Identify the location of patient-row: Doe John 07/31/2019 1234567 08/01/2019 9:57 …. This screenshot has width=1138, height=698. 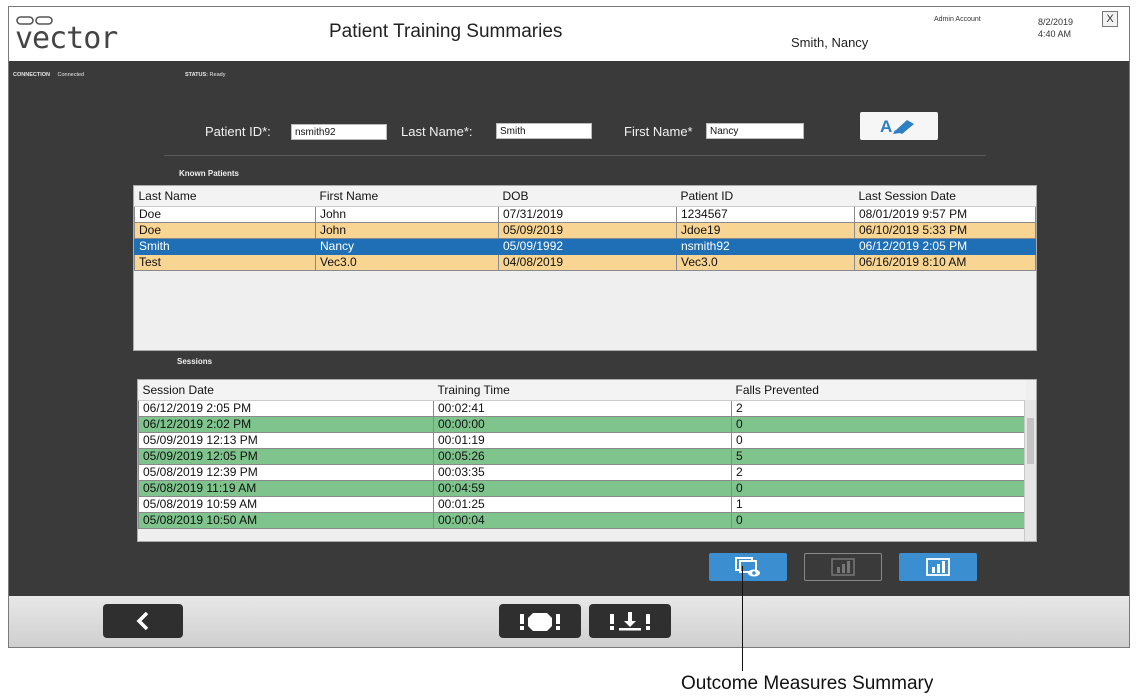
(585, 214).